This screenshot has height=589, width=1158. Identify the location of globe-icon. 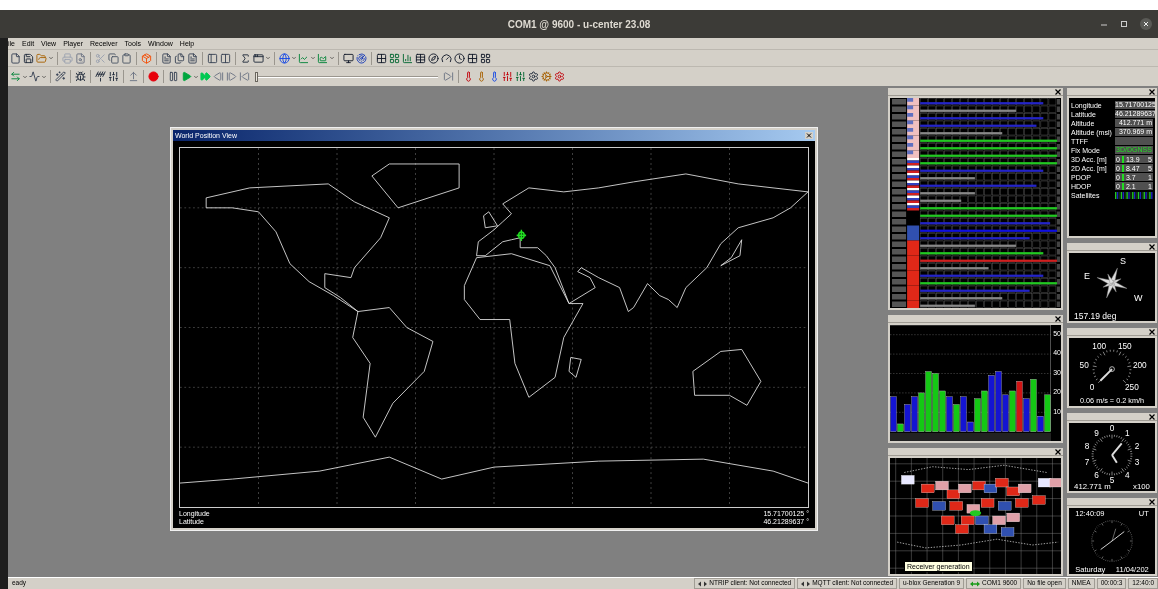
(284, 58).